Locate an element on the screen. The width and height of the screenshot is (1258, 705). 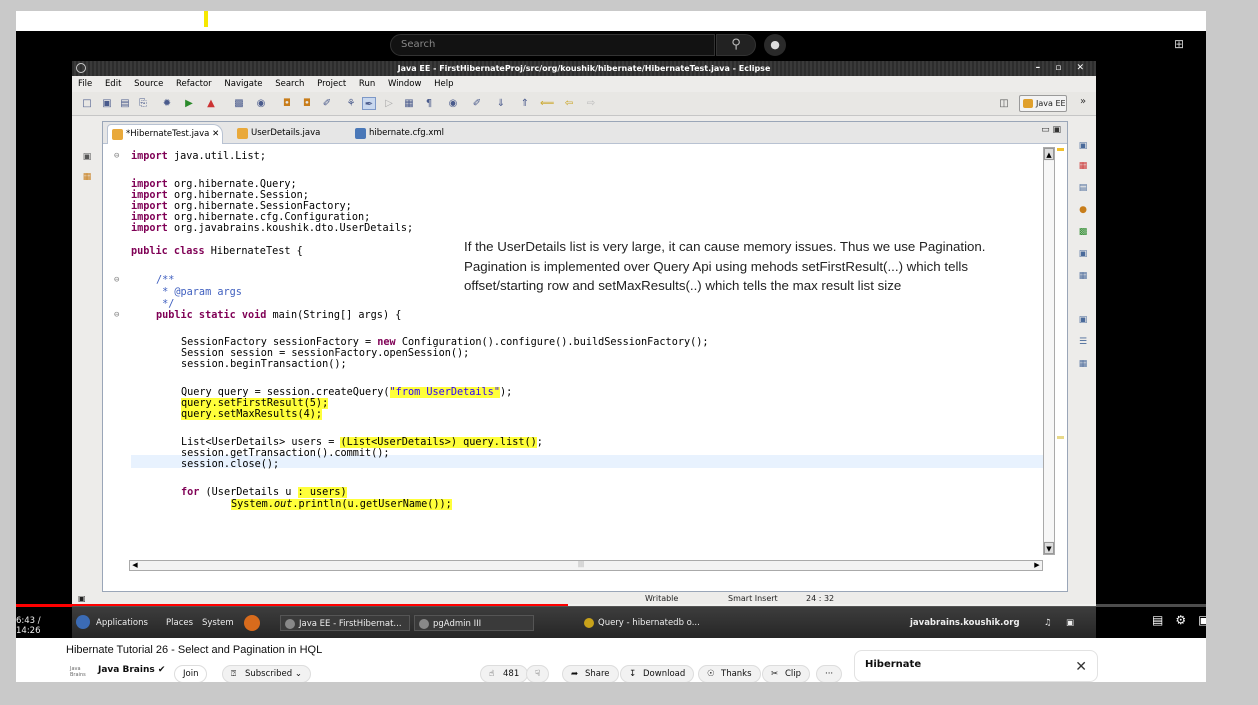
mark-occurrences-icon: ✒ is located at coordinates (369, 103).